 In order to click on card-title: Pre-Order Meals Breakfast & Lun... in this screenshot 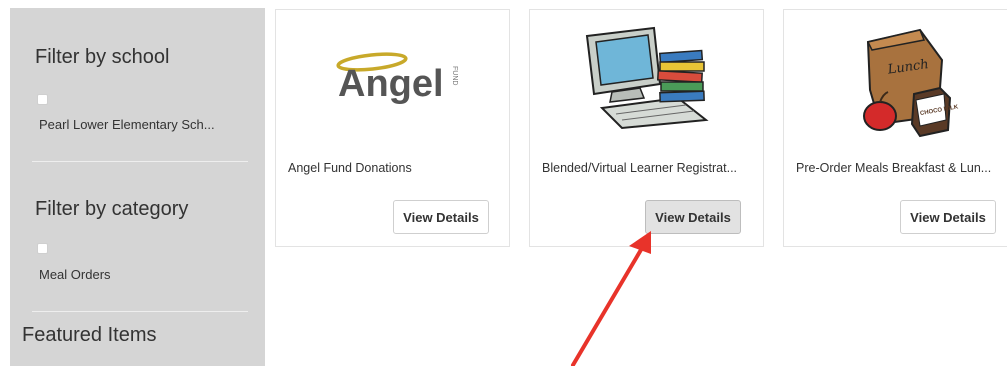, I will do `click(901, 168)`.